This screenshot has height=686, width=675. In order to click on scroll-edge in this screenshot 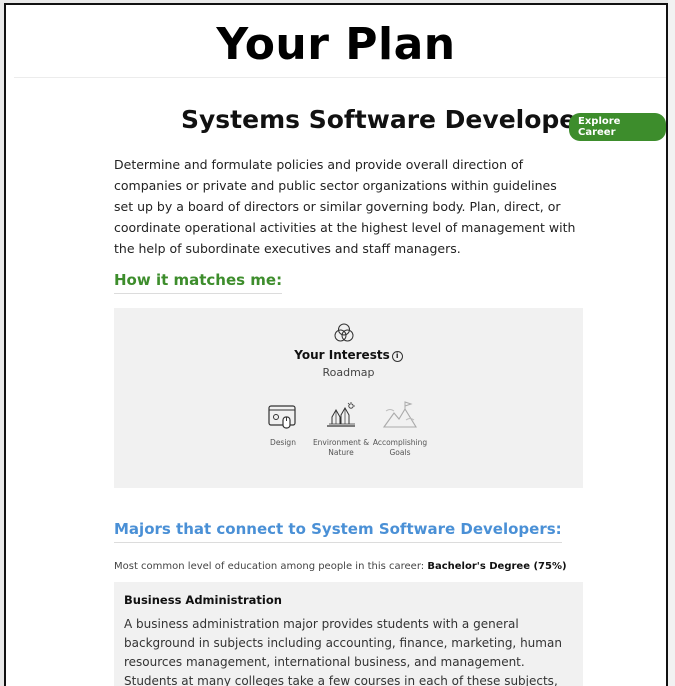, I will do `click(671, 343)`.